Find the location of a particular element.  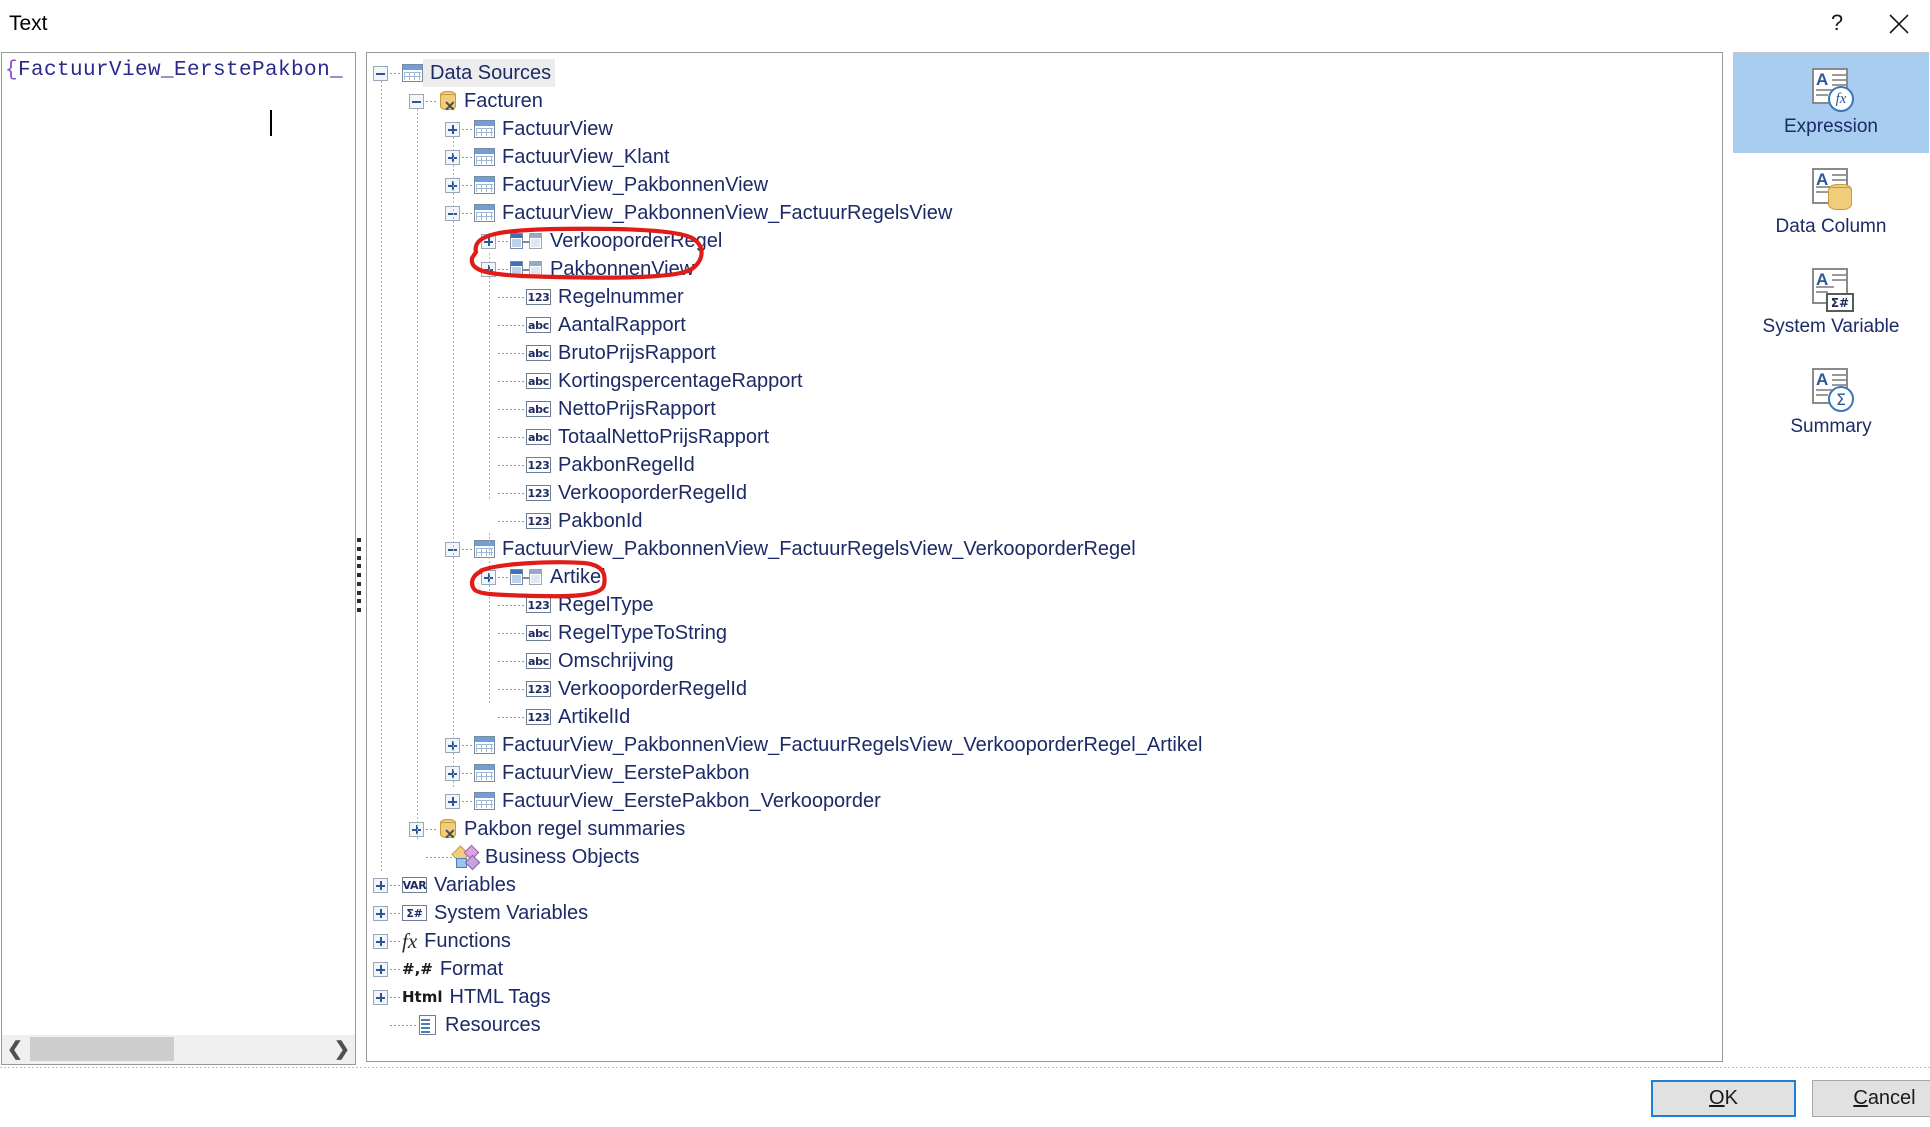

editor-horizontal-scrollbar: ❮ ❯ is located at coordinates (178, 1050).